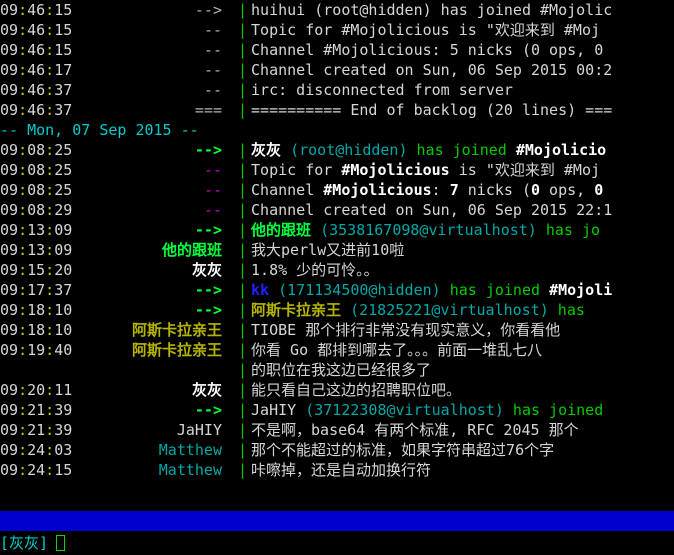  Describe the element at coordinates (432, 110) in the screenshot. I see `line-message: ========== End of backlog (20 lines) ===` at that location.